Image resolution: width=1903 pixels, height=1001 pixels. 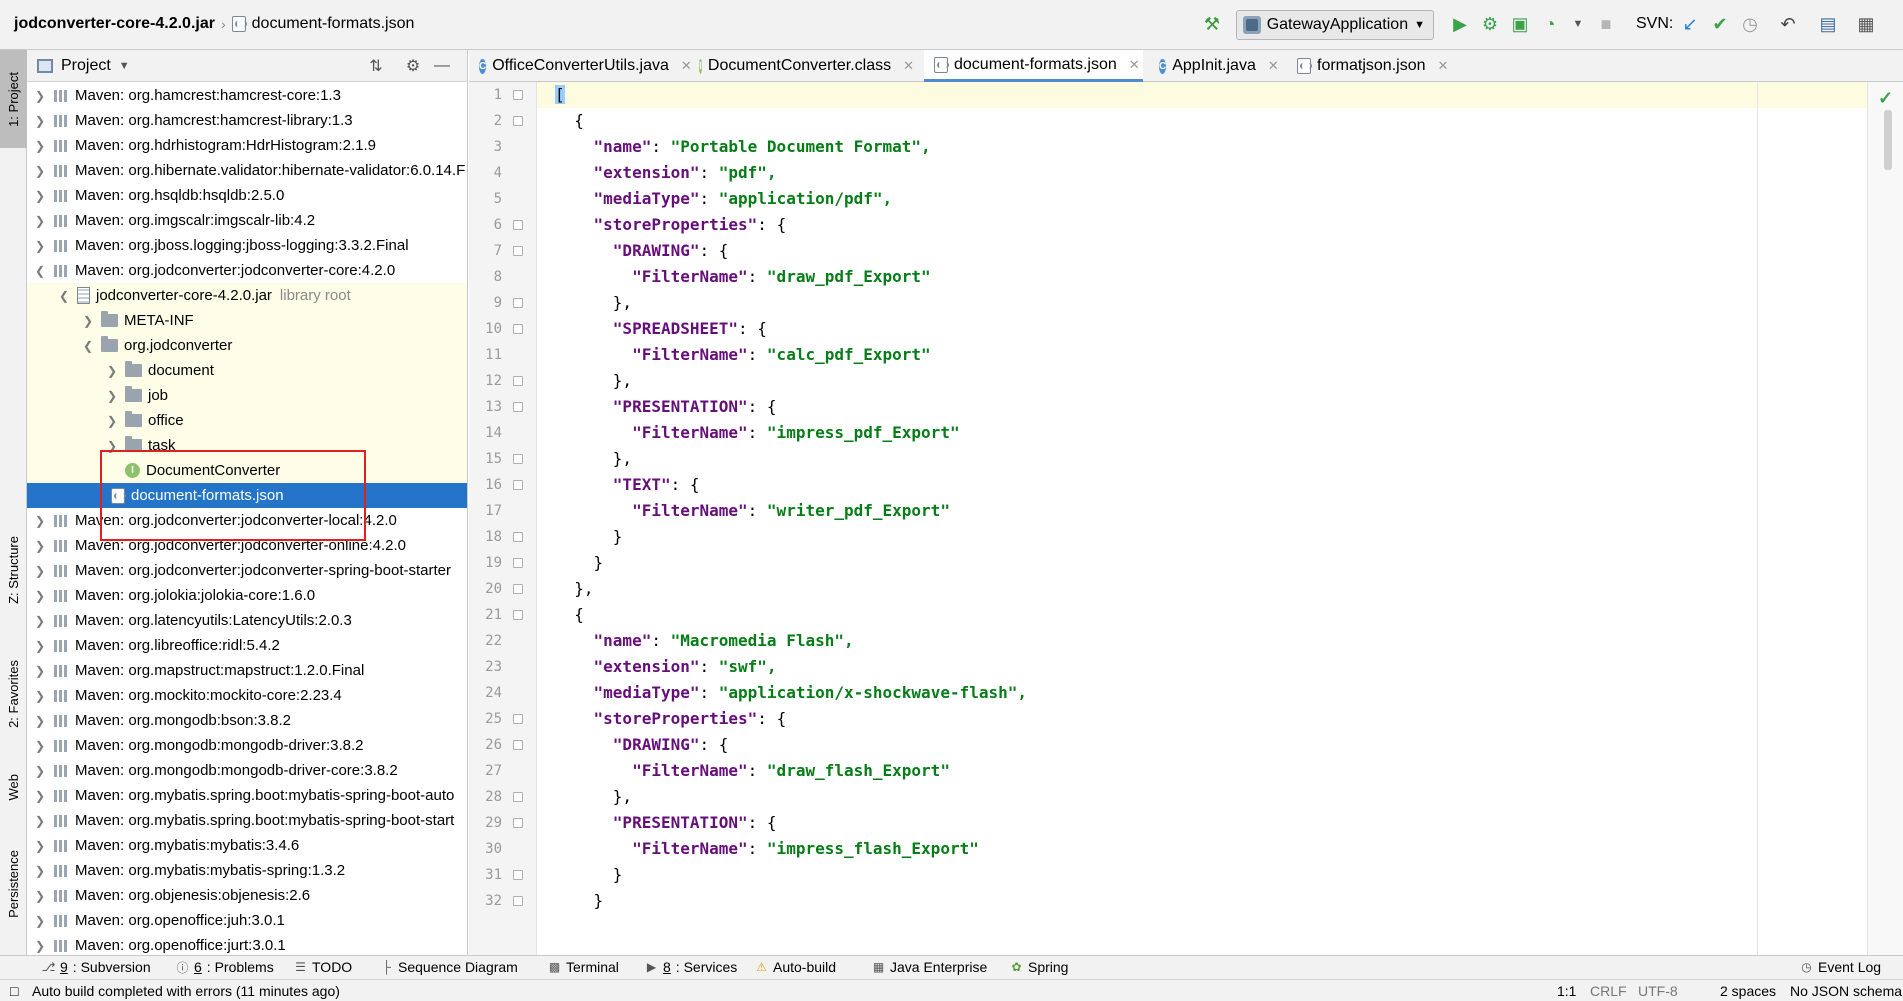 What do you see at coordinates (1039, 967) in the screenshot?
I see `tool-spring: ✿ Spring` at bounding box center [1039, 967].